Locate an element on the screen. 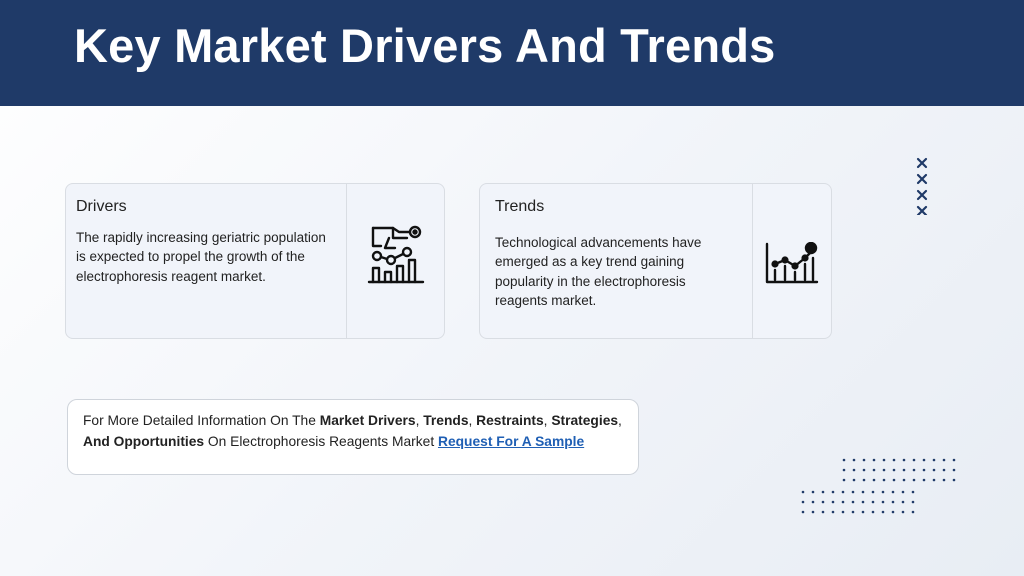  info-bold-trends: Trends is located at coordinates (446, 420).